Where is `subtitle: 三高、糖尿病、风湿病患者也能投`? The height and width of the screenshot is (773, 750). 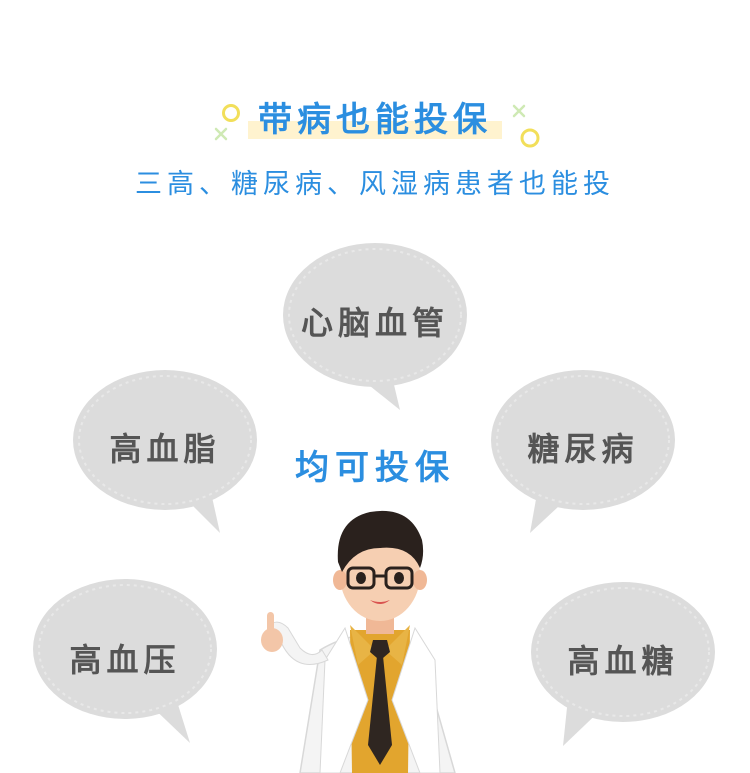
subtitle: 三高、糖尿病、风湿病患者也能投 is located at coordinates (375, 184).